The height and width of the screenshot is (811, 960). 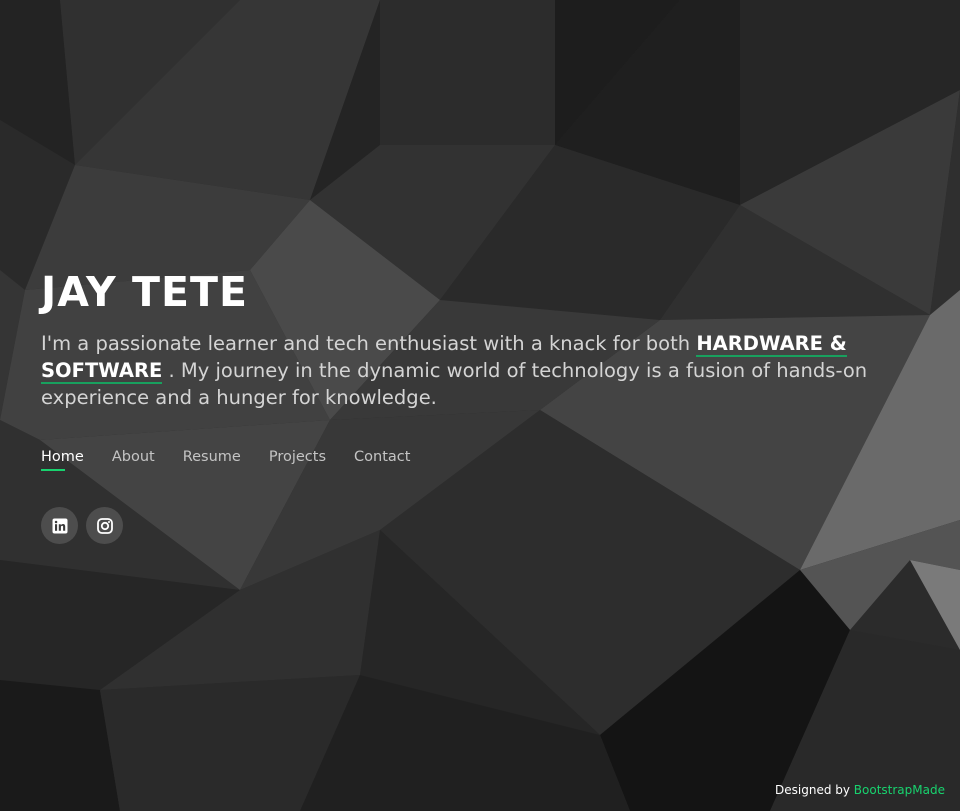 I want to click on instagram-button, so click(x=104, y=525).